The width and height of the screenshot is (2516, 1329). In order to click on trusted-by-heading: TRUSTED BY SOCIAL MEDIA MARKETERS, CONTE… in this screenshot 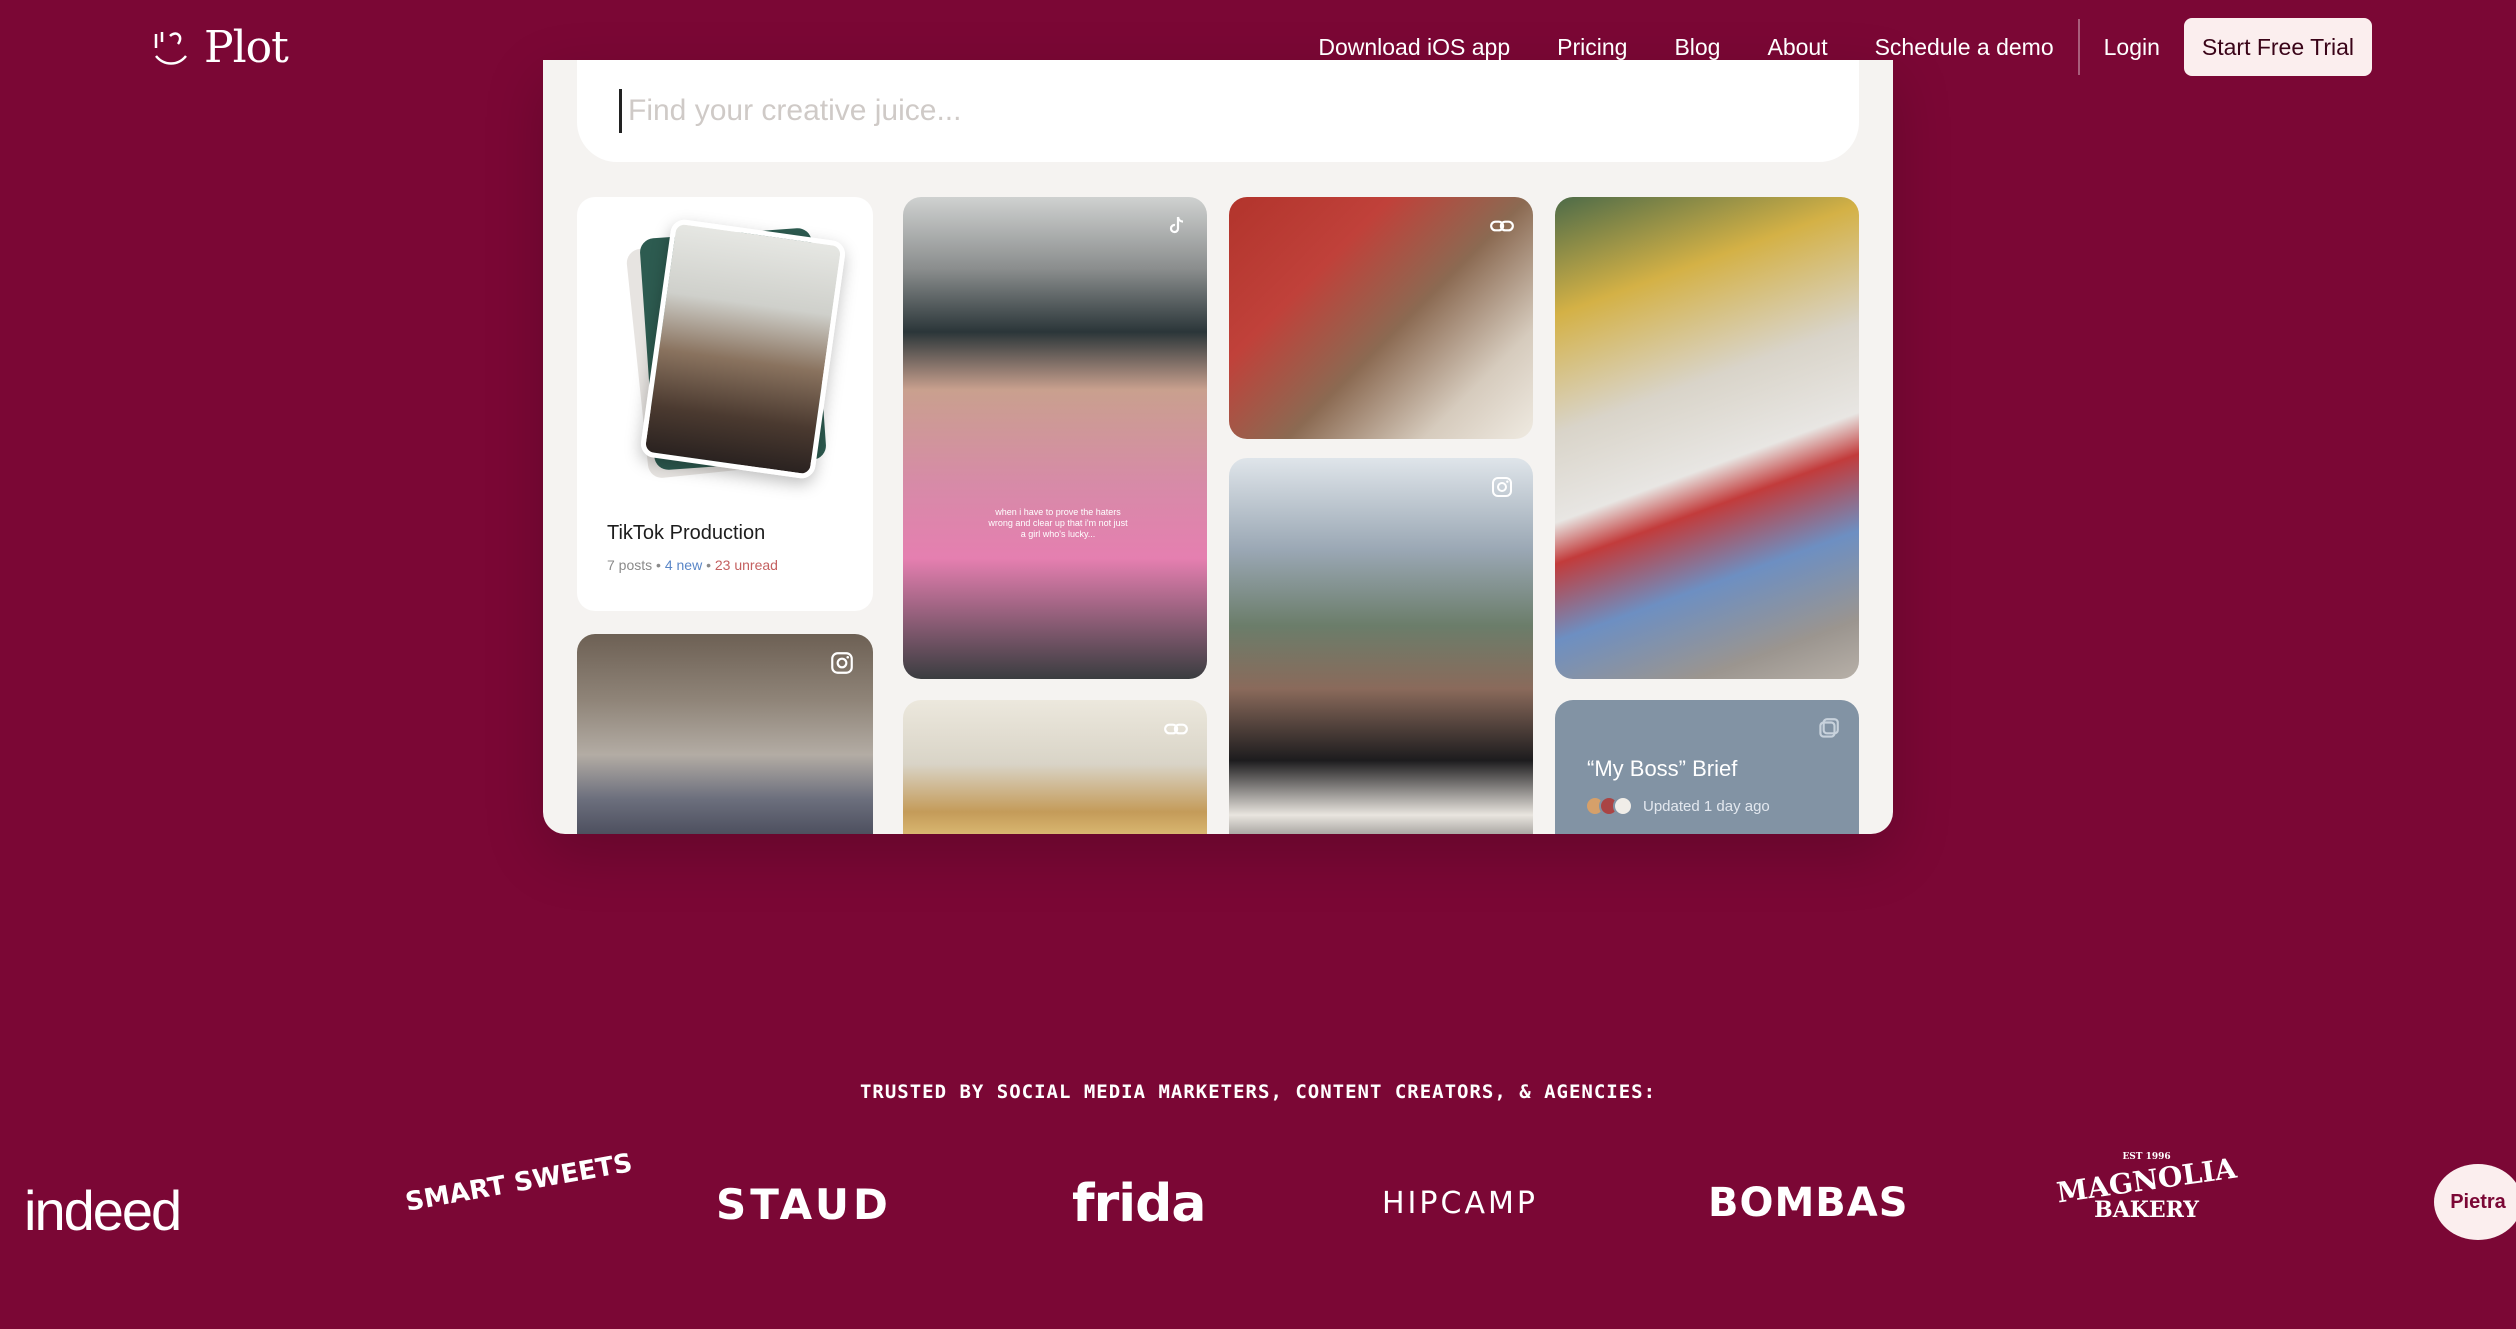, I will do `click(1258, 1092)`.